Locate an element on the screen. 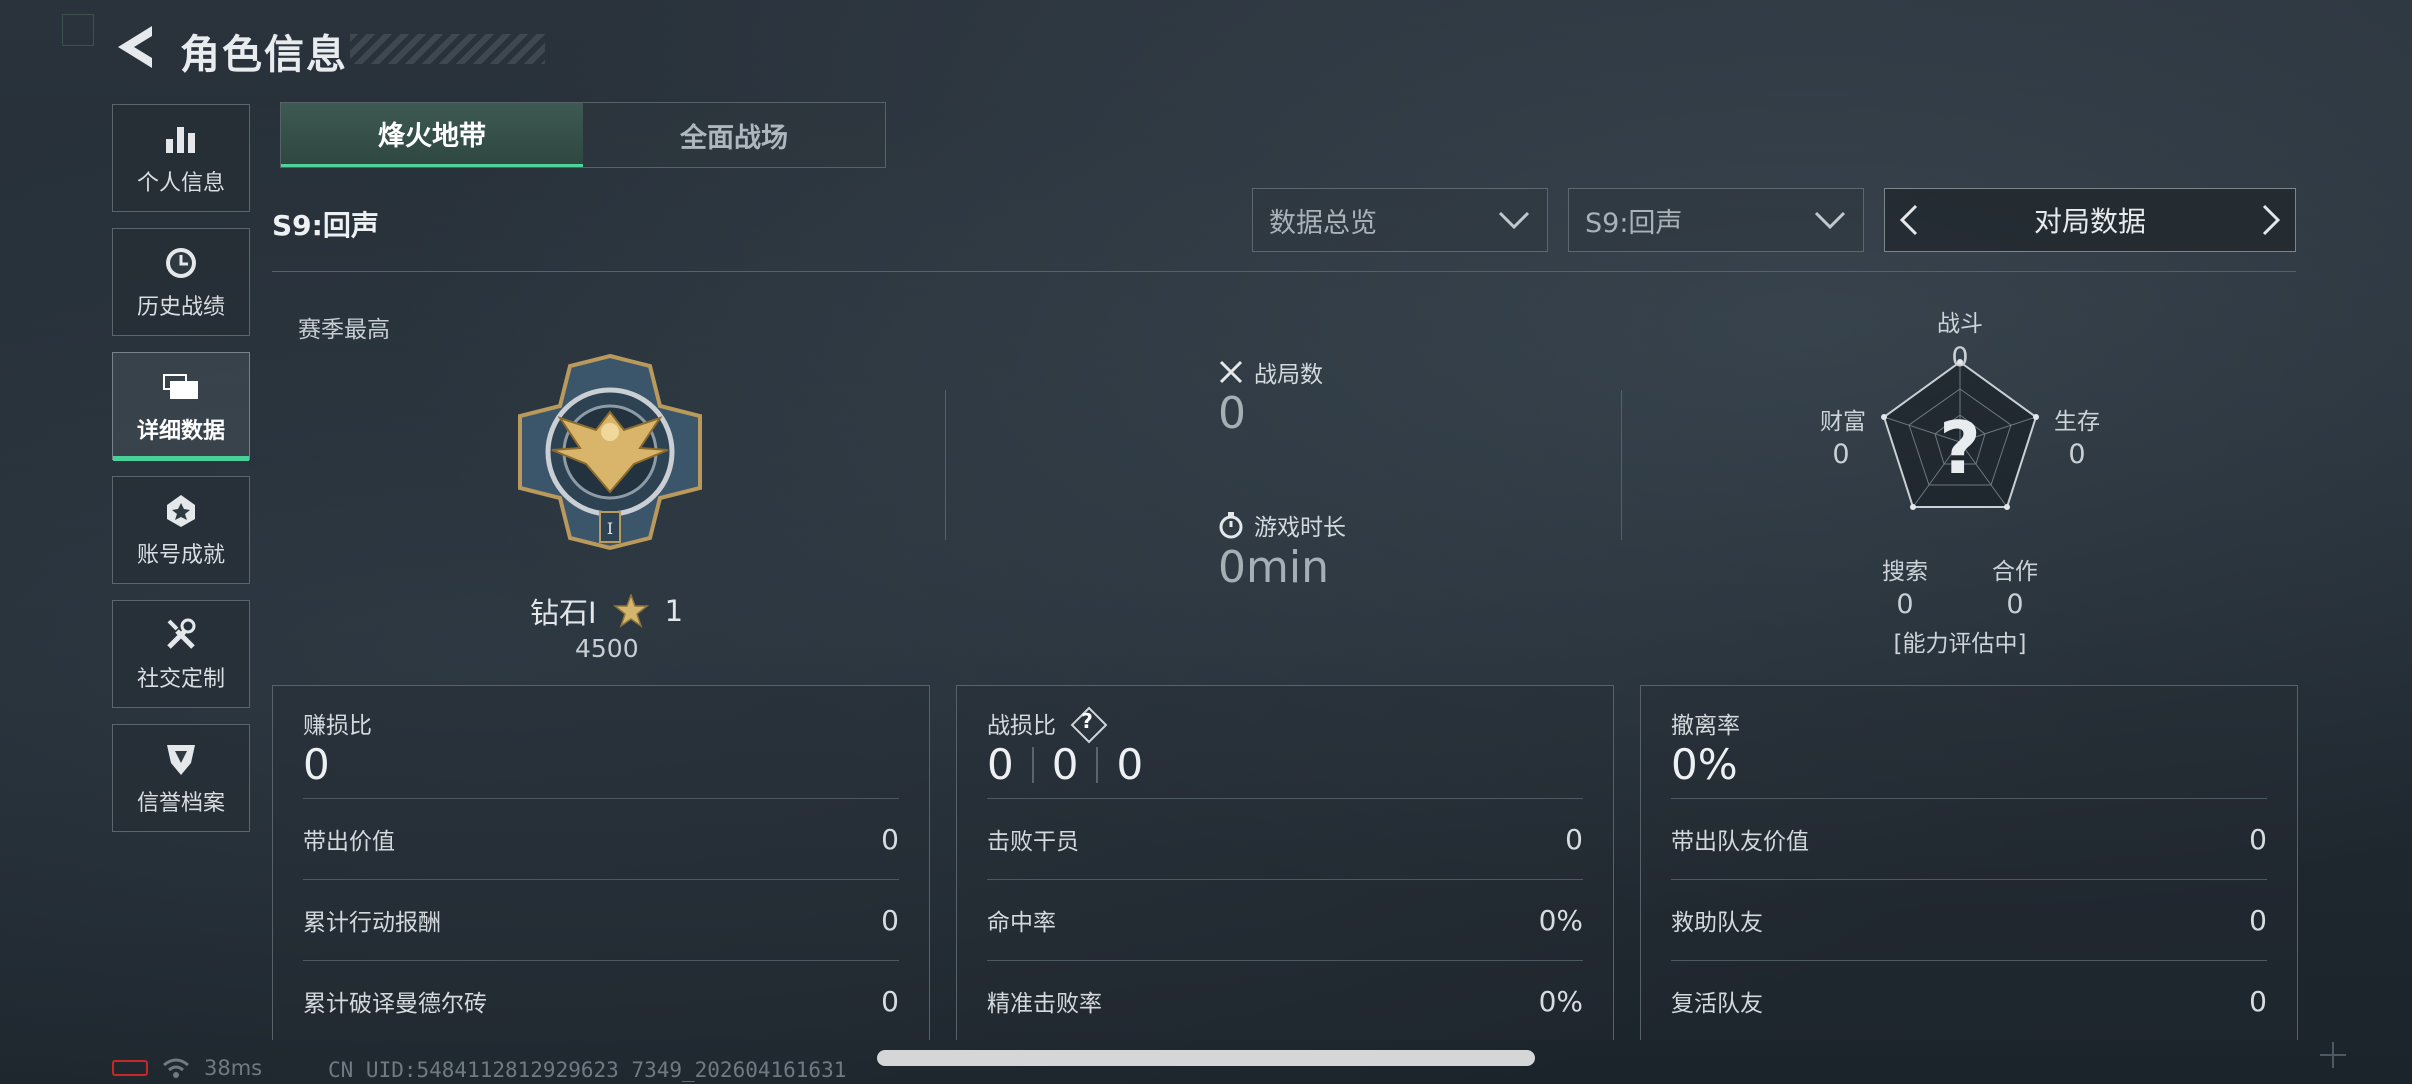 The height and width of the screenshot is (1084, 2412). status-bar: 38ms is located at coordinates (187, 1068).